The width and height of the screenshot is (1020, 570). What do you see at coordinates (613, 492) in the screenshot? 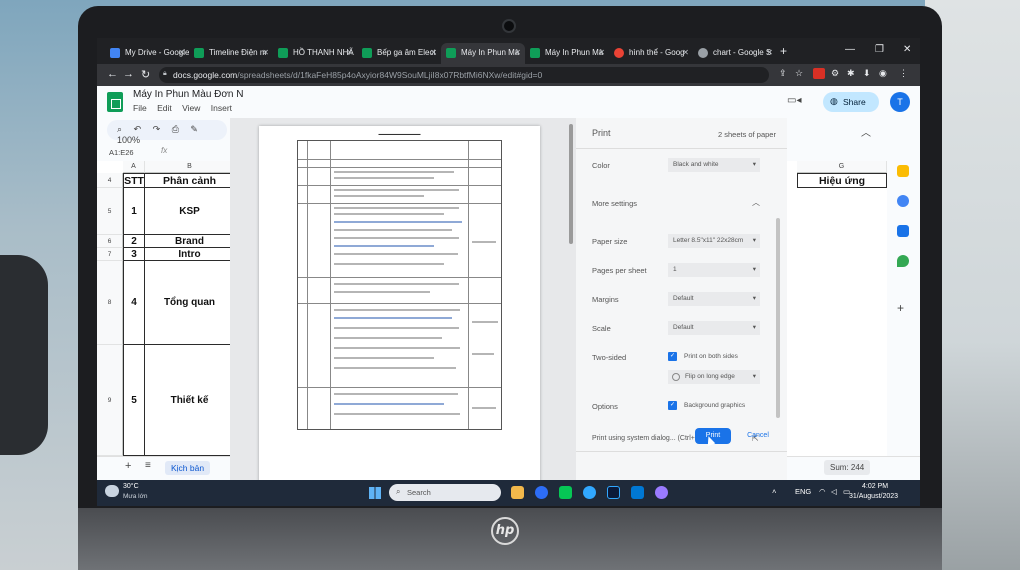
I see `photoshop-icon` at bounding box center [613, 492].